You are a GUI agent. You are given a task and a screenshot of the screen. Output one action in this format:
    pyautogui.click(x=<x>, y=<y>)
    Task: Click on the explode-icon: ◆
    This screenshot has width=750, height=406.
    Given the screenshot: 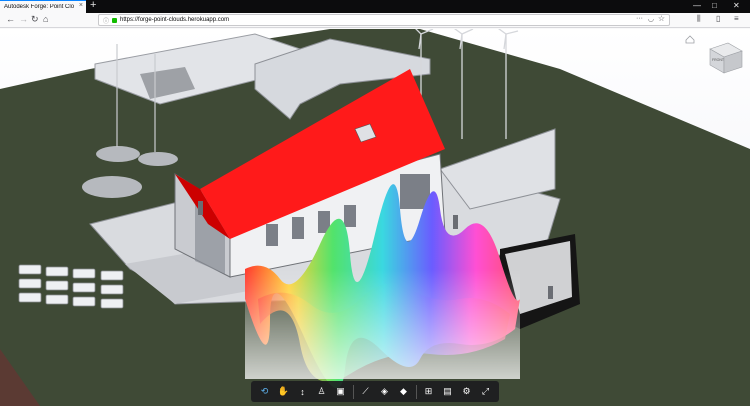 What is the action you would take?
    pyautogui.click(x=404, y=392)
    